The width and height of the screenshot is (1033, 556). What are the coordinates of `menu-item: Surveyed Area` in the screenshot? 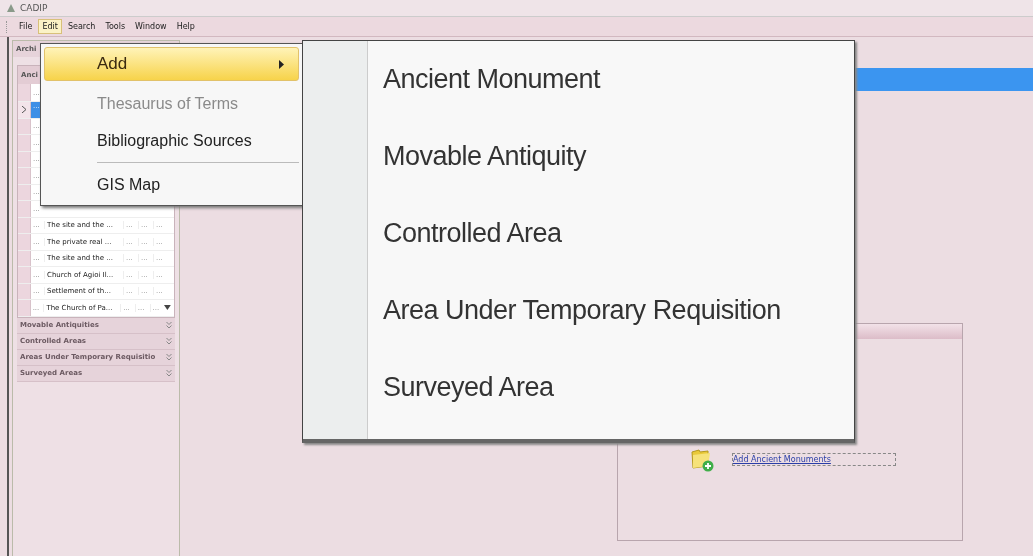 It's located at (578, 387).